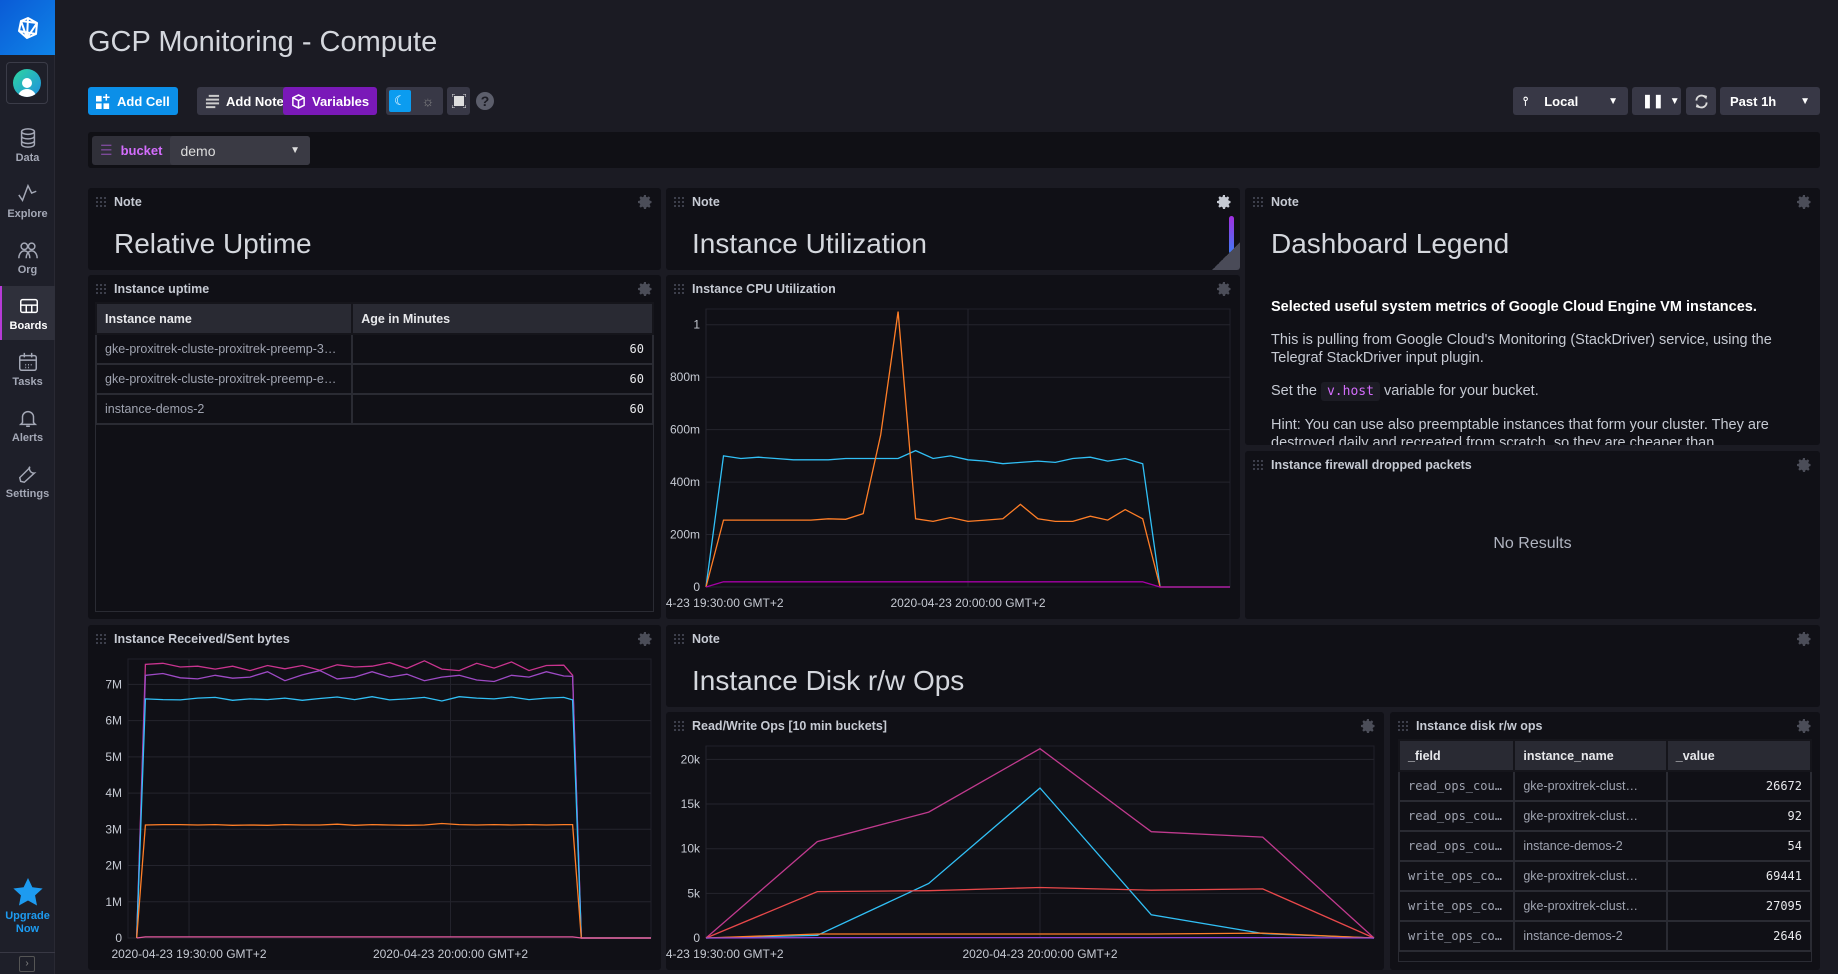  What do you see at coordinates (400, 101) in the screenshot?
I see `moon-icon: ☾` at bounding box center [400, 101].